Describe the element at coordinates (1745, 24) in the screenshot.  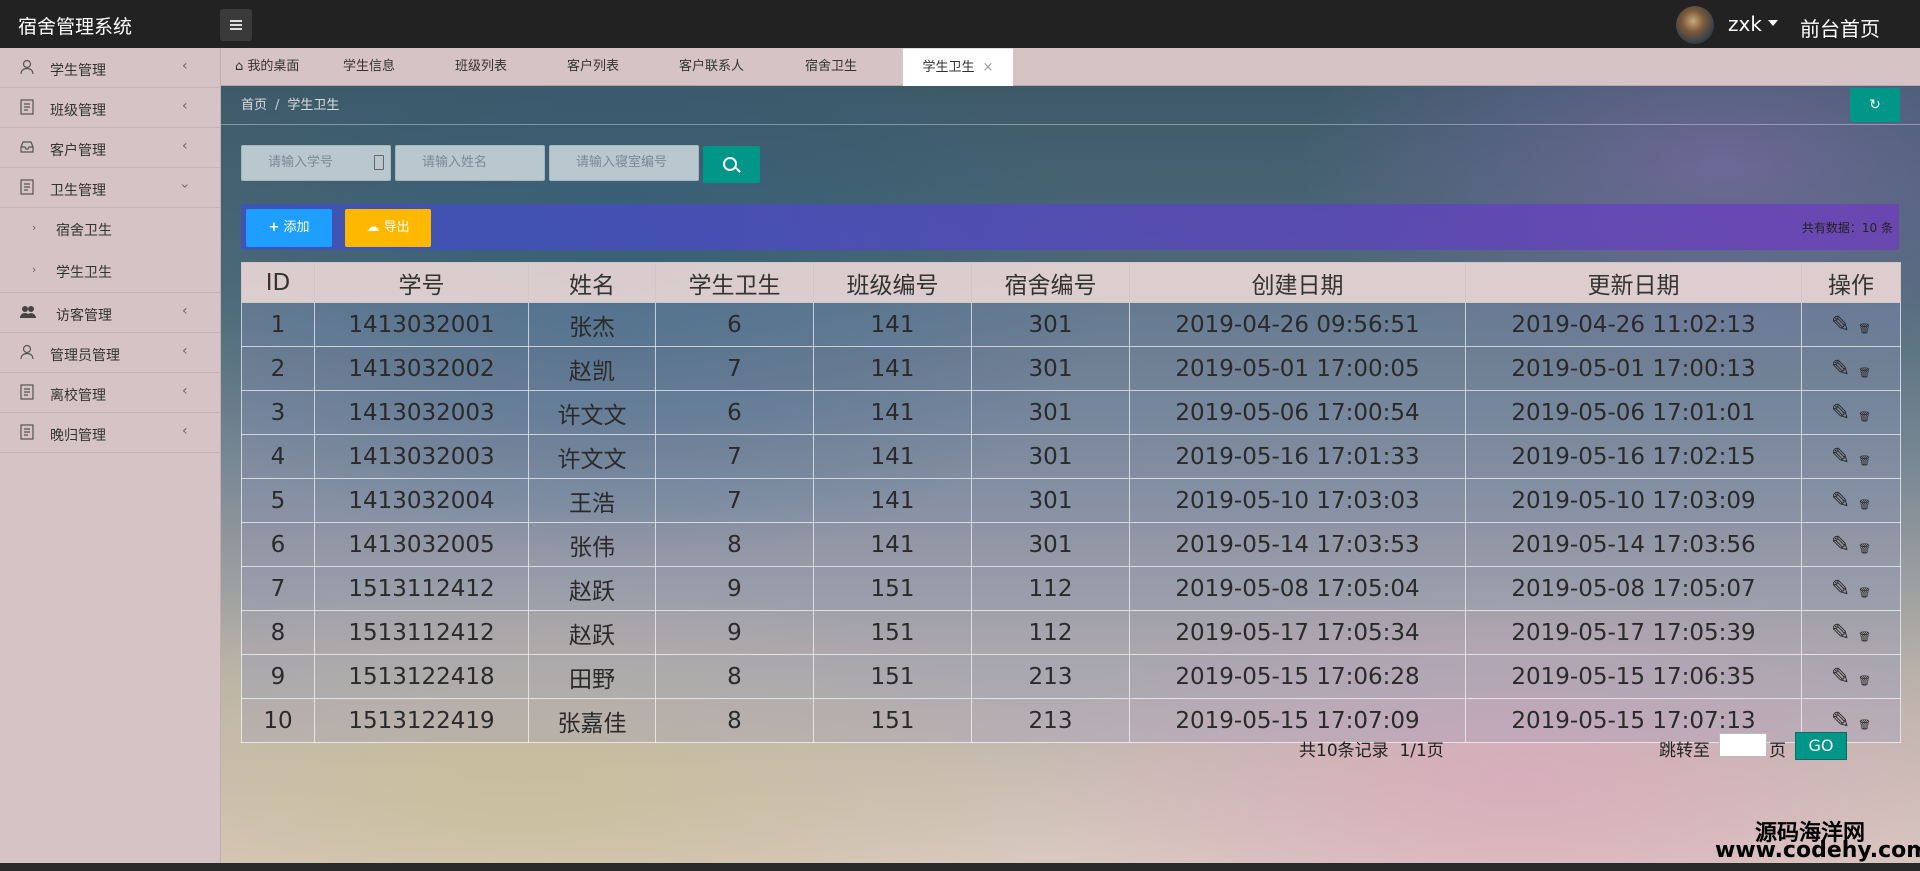
I see `username: zxk` at that location.